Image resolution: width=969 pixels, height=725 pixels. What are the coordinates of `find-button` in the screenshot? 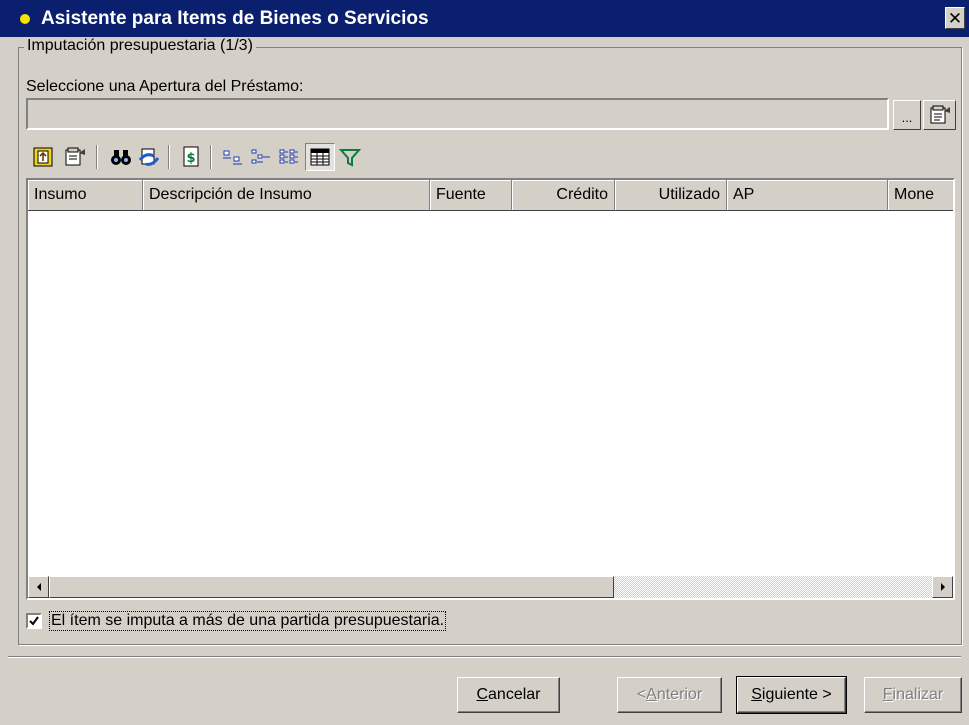 It's located at (121, 157).